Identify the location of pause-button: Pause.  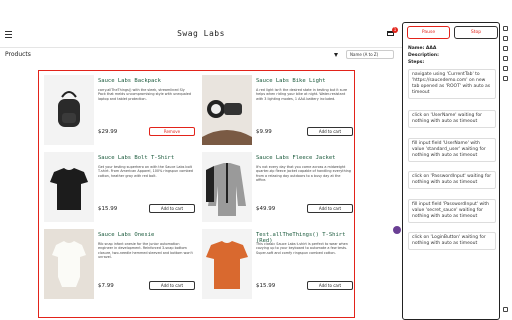
(428, 32).